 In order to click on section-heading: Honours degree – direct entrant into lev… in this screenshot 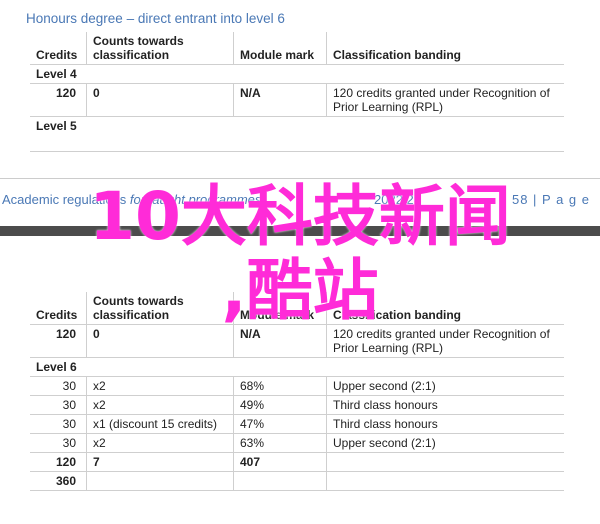, I will do `click(155, 18)`.